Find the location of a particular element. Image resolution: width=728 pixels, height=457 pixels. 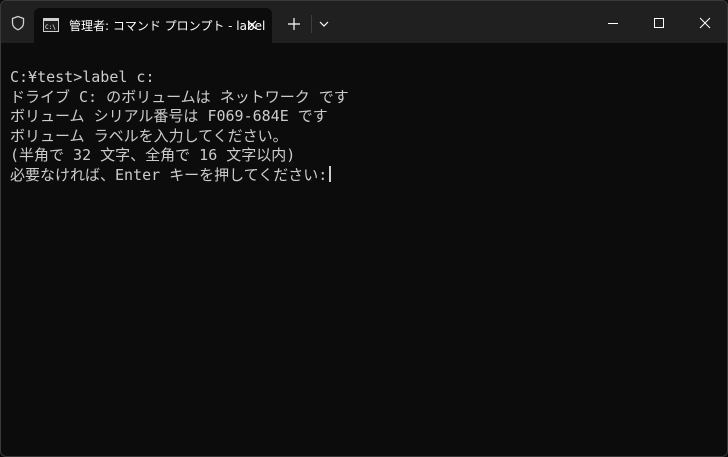

terminal-line: C:¥test>label c: is located at coordinates (82, 77).